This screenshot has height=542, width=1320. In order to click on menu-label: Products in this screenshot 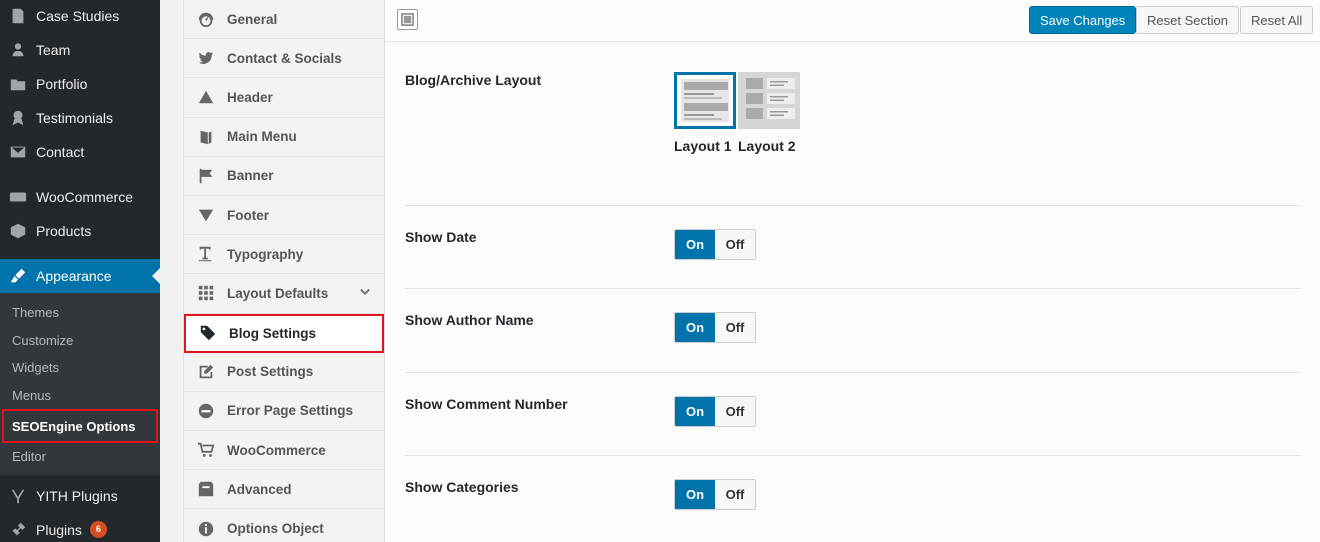, I will do `click(64, 231)`.